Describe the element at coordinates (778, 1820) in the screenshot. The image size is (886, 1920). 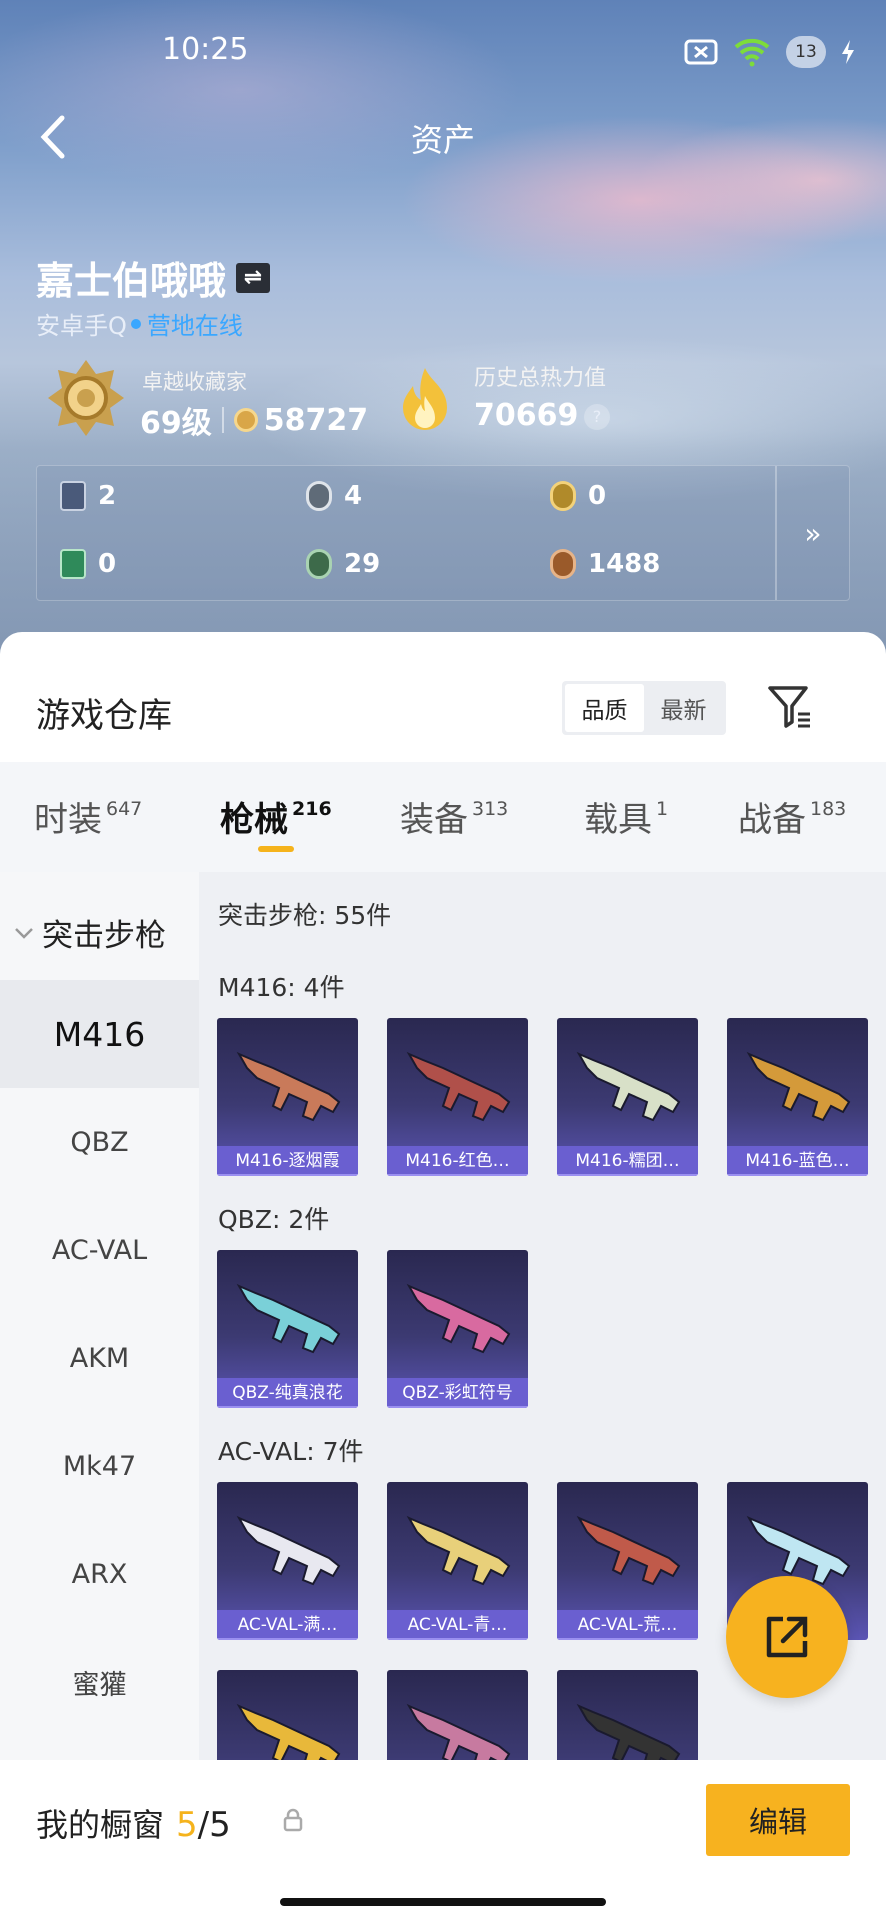
I see `edit-showcase-button: 编辑` at that location.